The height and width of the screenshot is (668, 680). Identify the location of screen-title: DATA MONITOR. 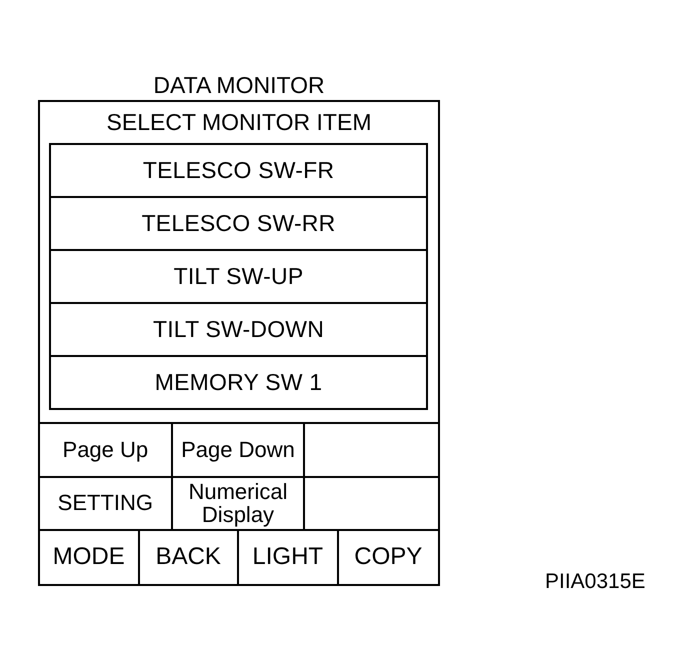
(239, 85).